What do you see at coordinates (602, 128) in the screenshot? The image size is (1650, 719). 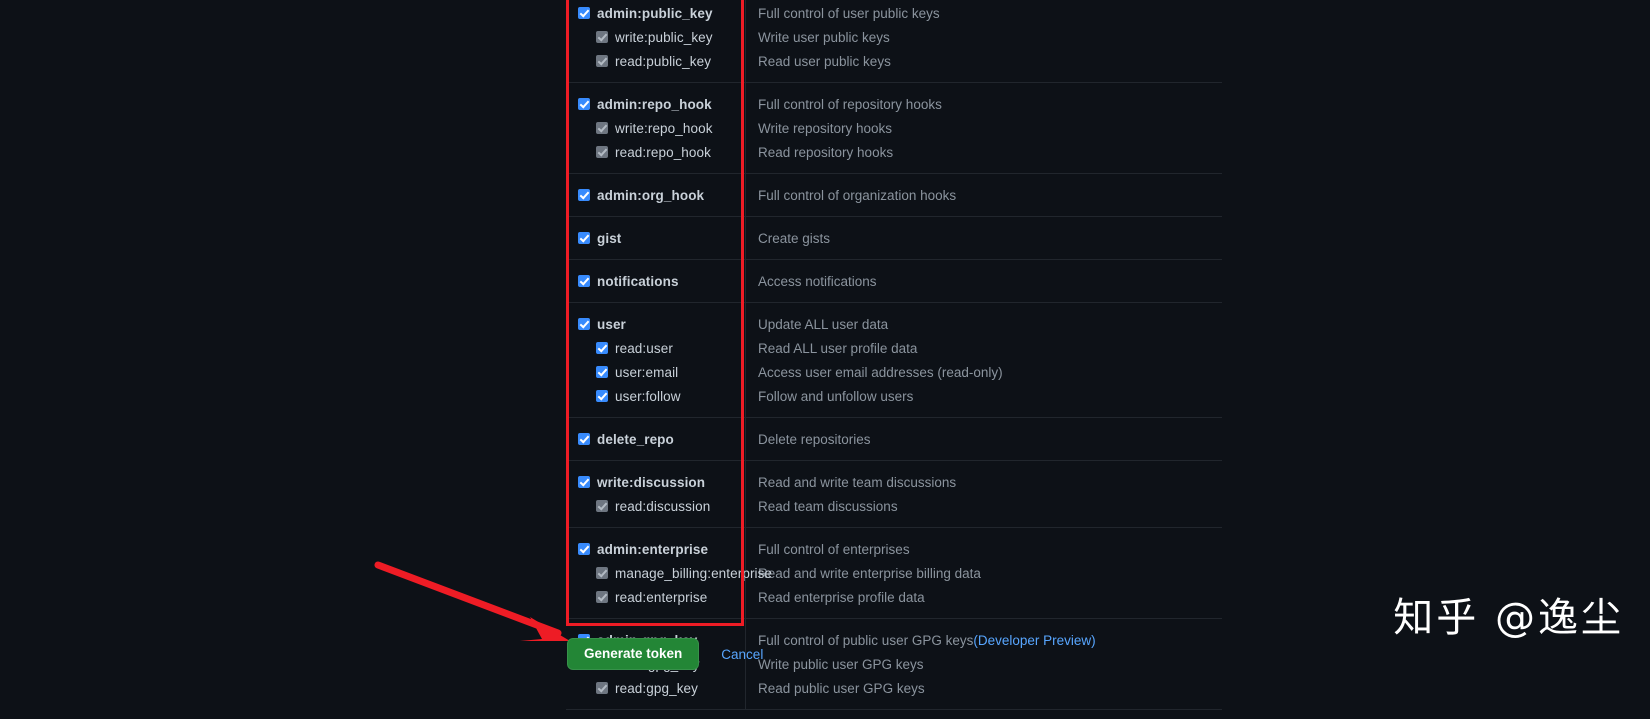 I see `checkbox-write:repo_hook` at bounding box center [602, 128].